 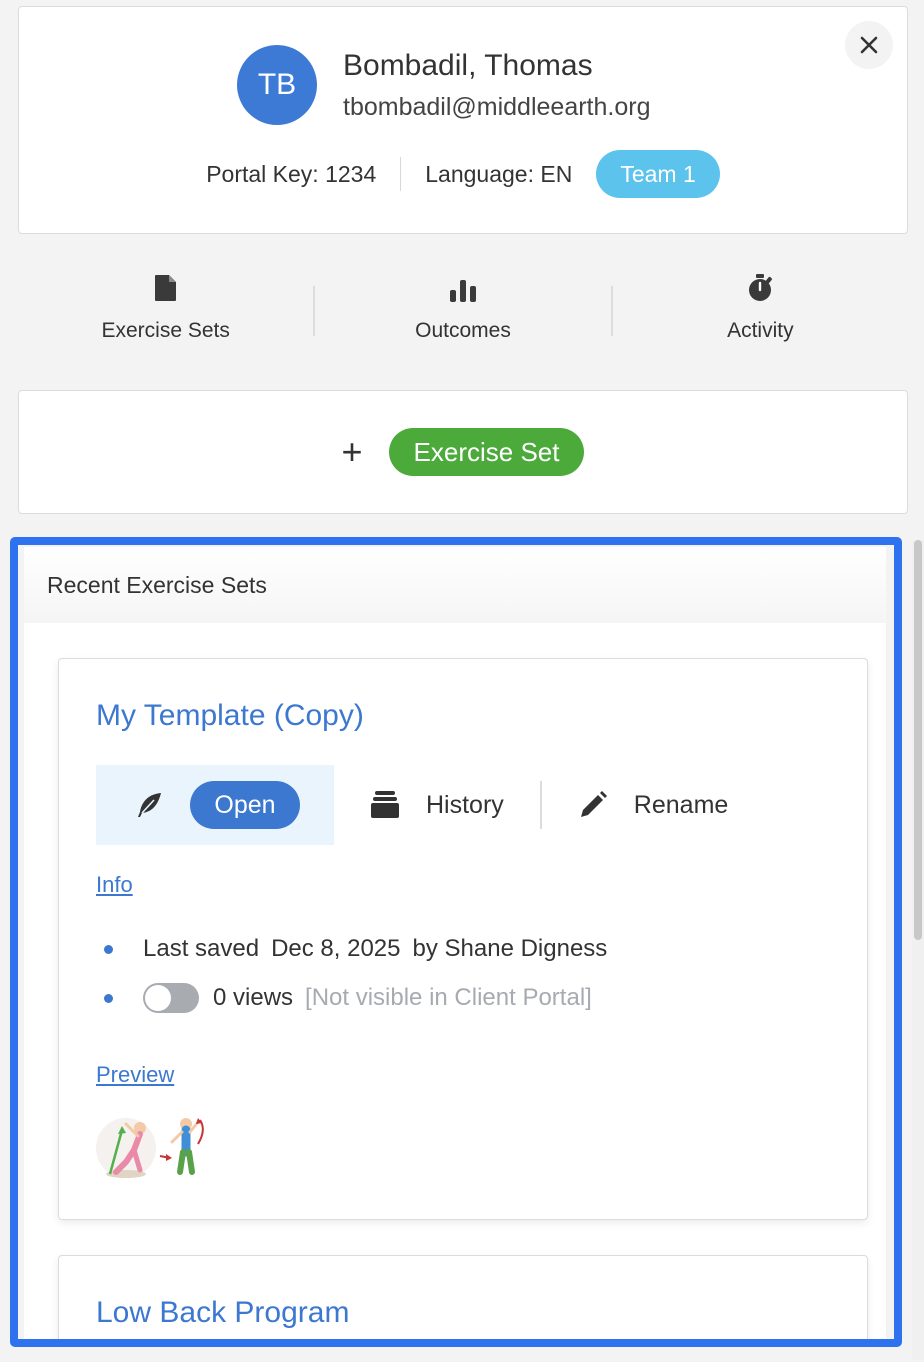 I want to click on visibility-note: [Not visible in Client Portal], so click(x=448, y=997).